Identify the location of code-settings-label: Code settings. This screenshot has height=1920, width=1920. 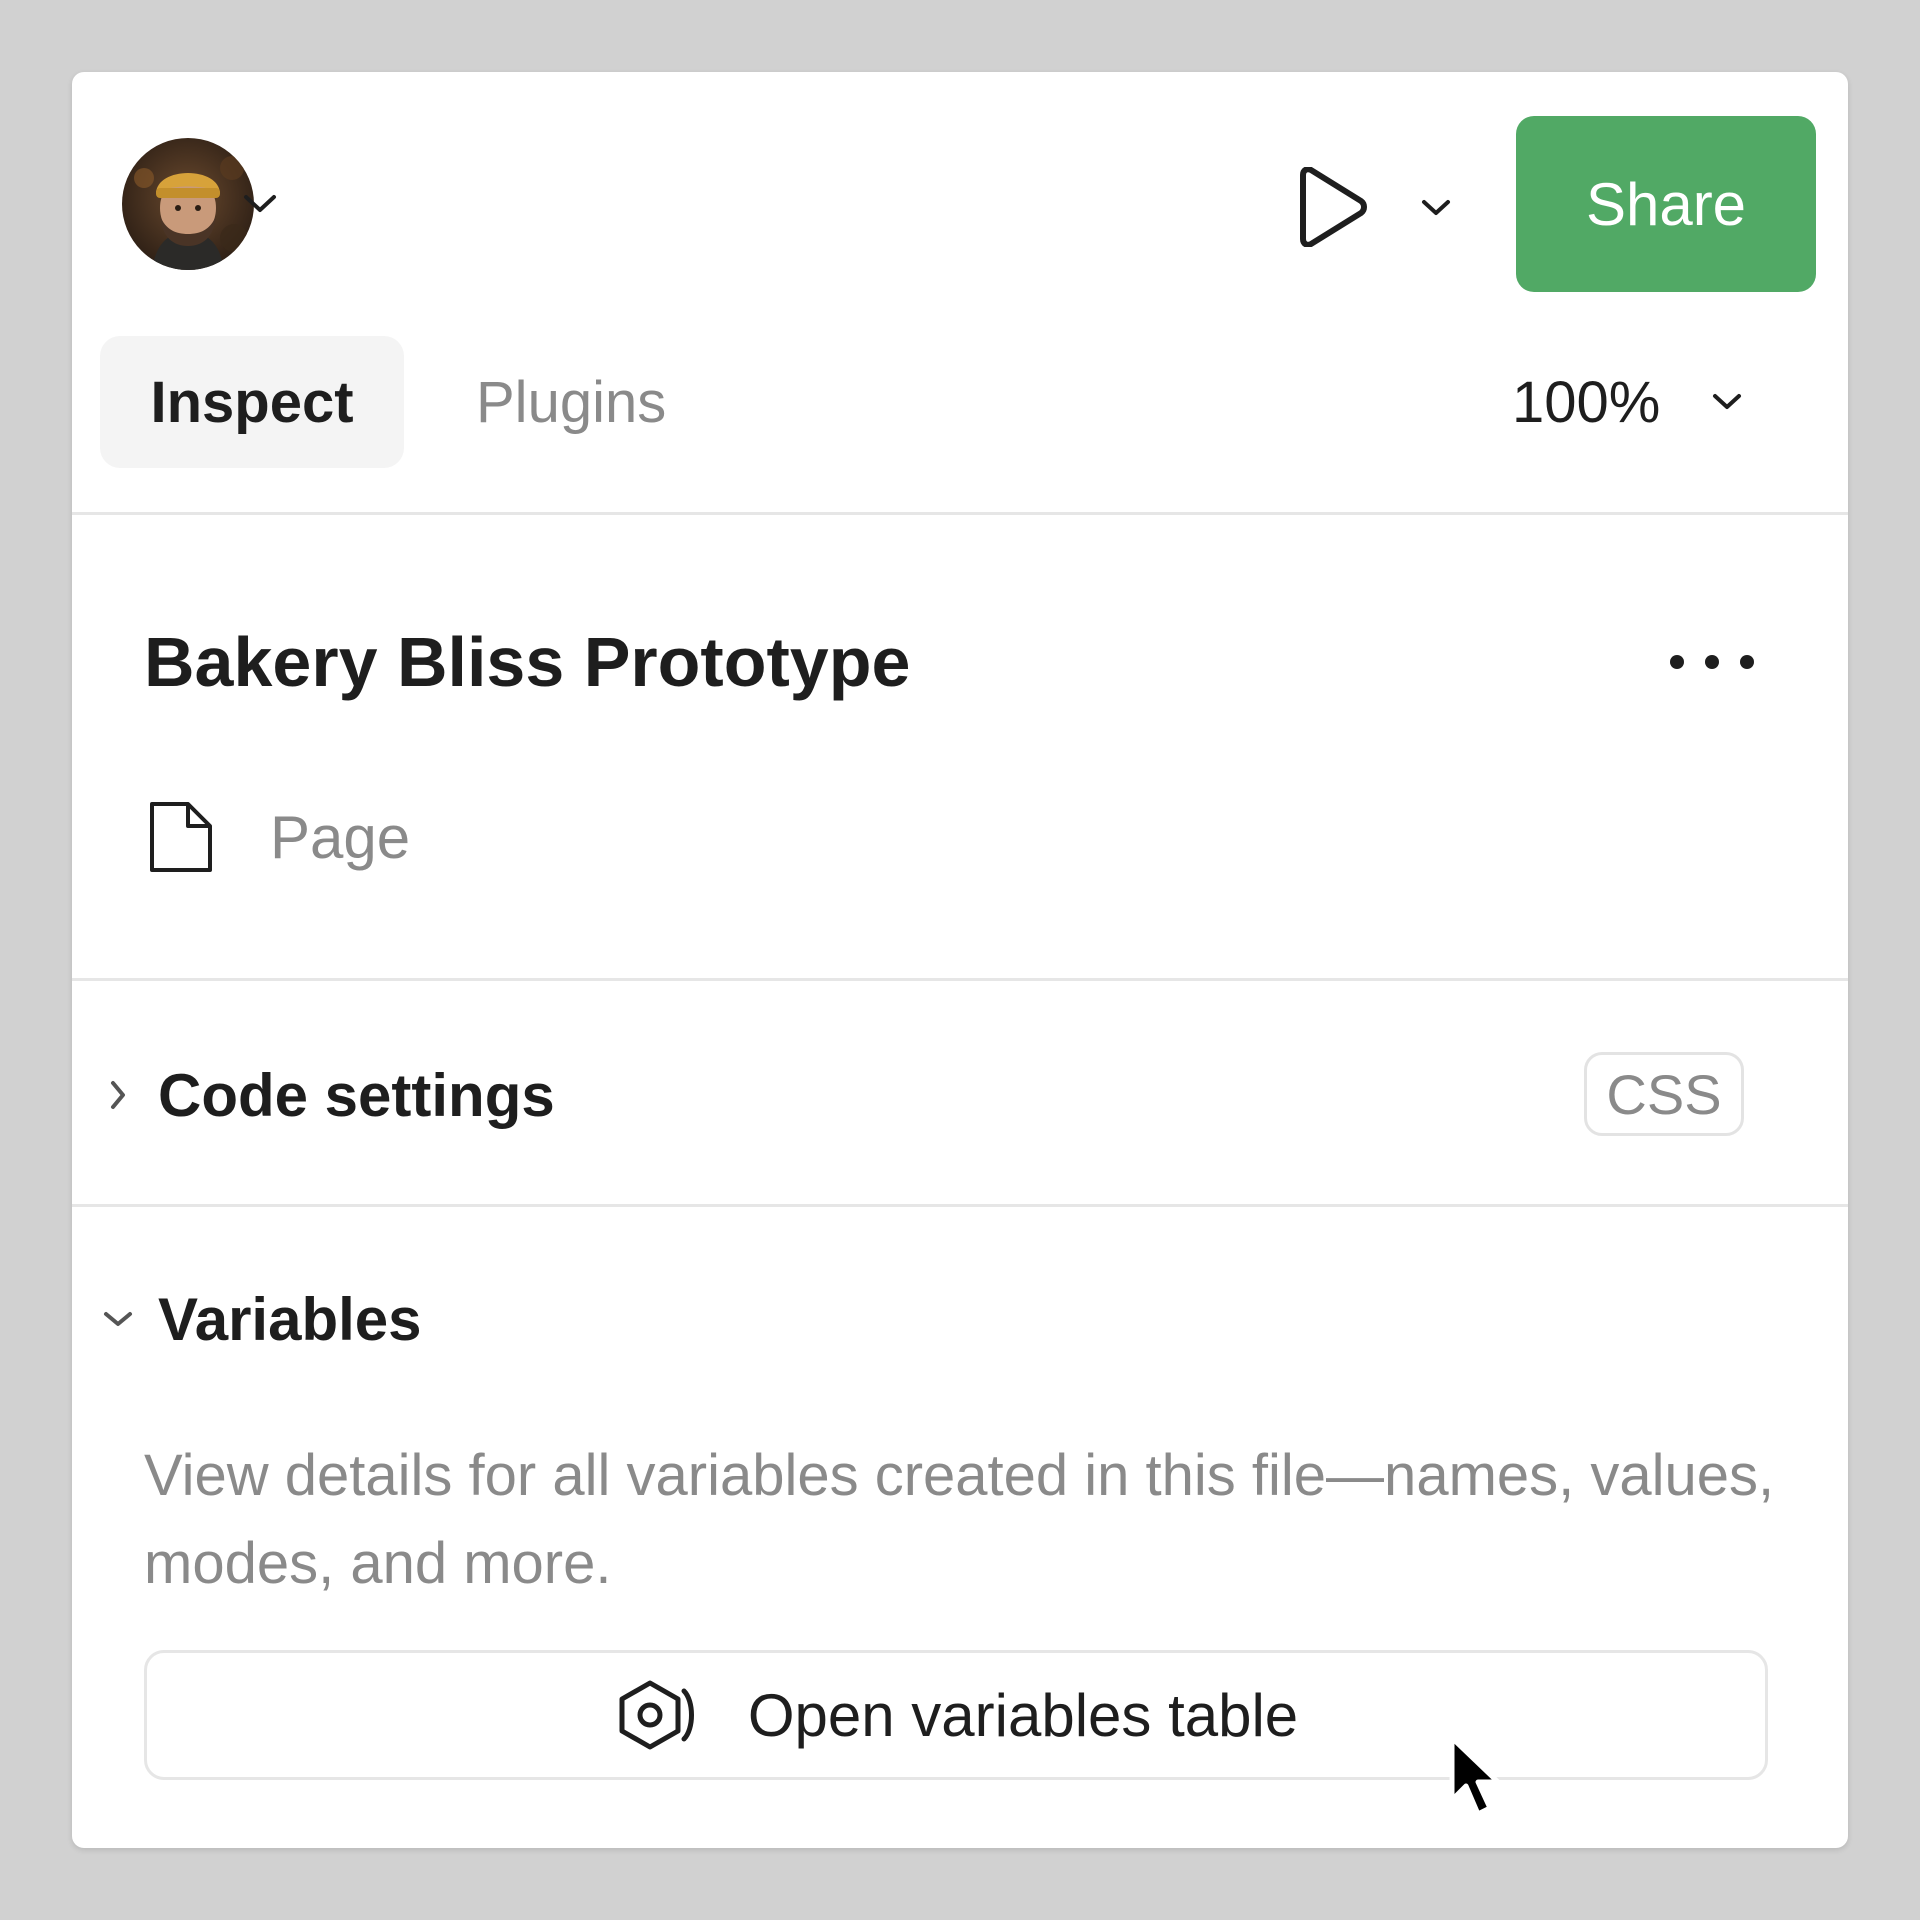
(356, 1095).